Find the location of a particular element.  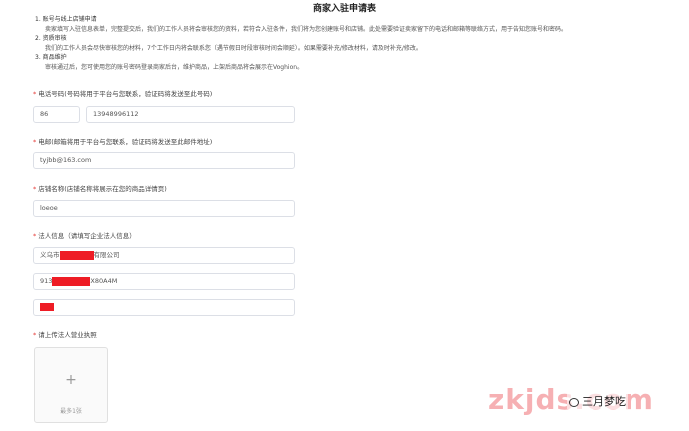

company-name-input: 义乌市 有限公司 is located at coordinates (164, 255).